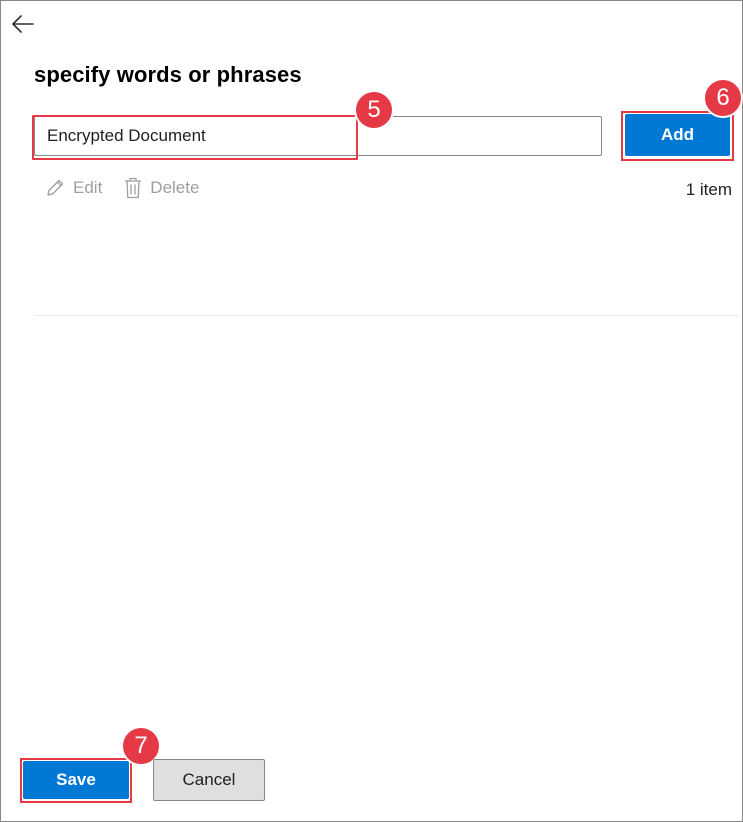  I want to click on pencil-icon, so click(55, 187).